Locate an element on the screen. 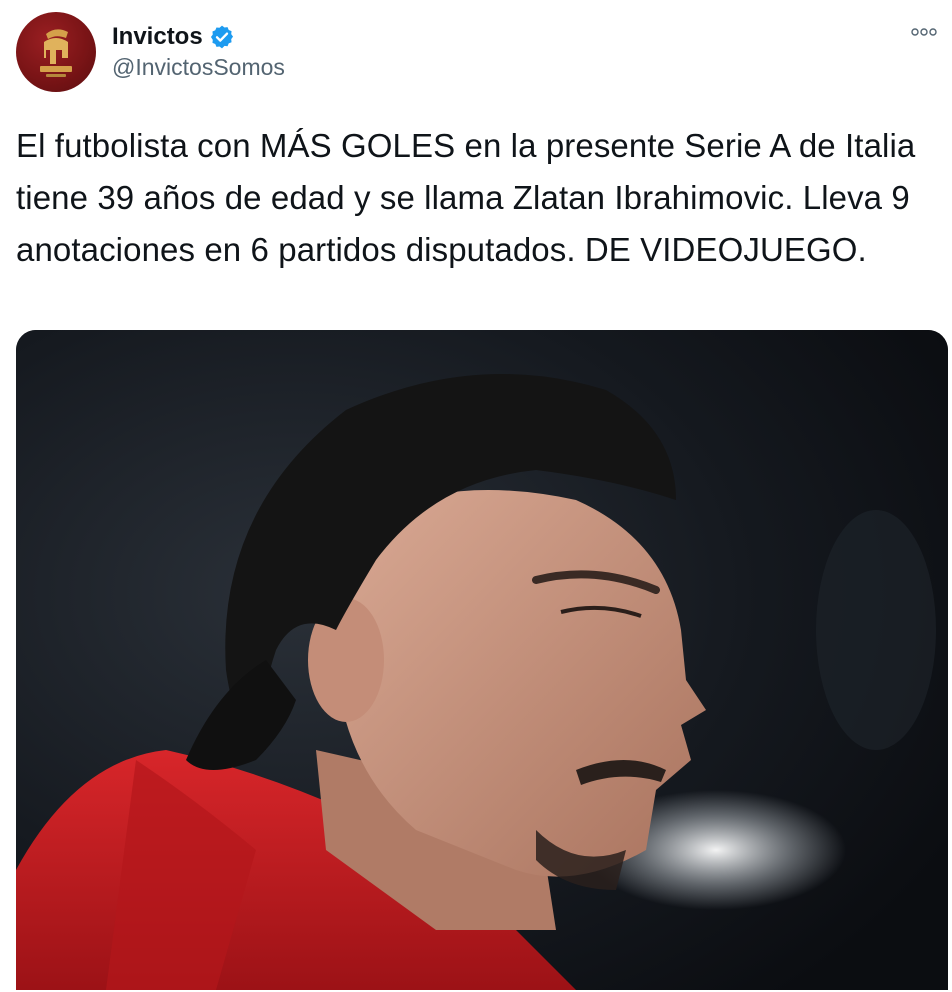 The width and height of the screenshot is (952, 992). display-name: Invictos is located at coordinates (157, 37).